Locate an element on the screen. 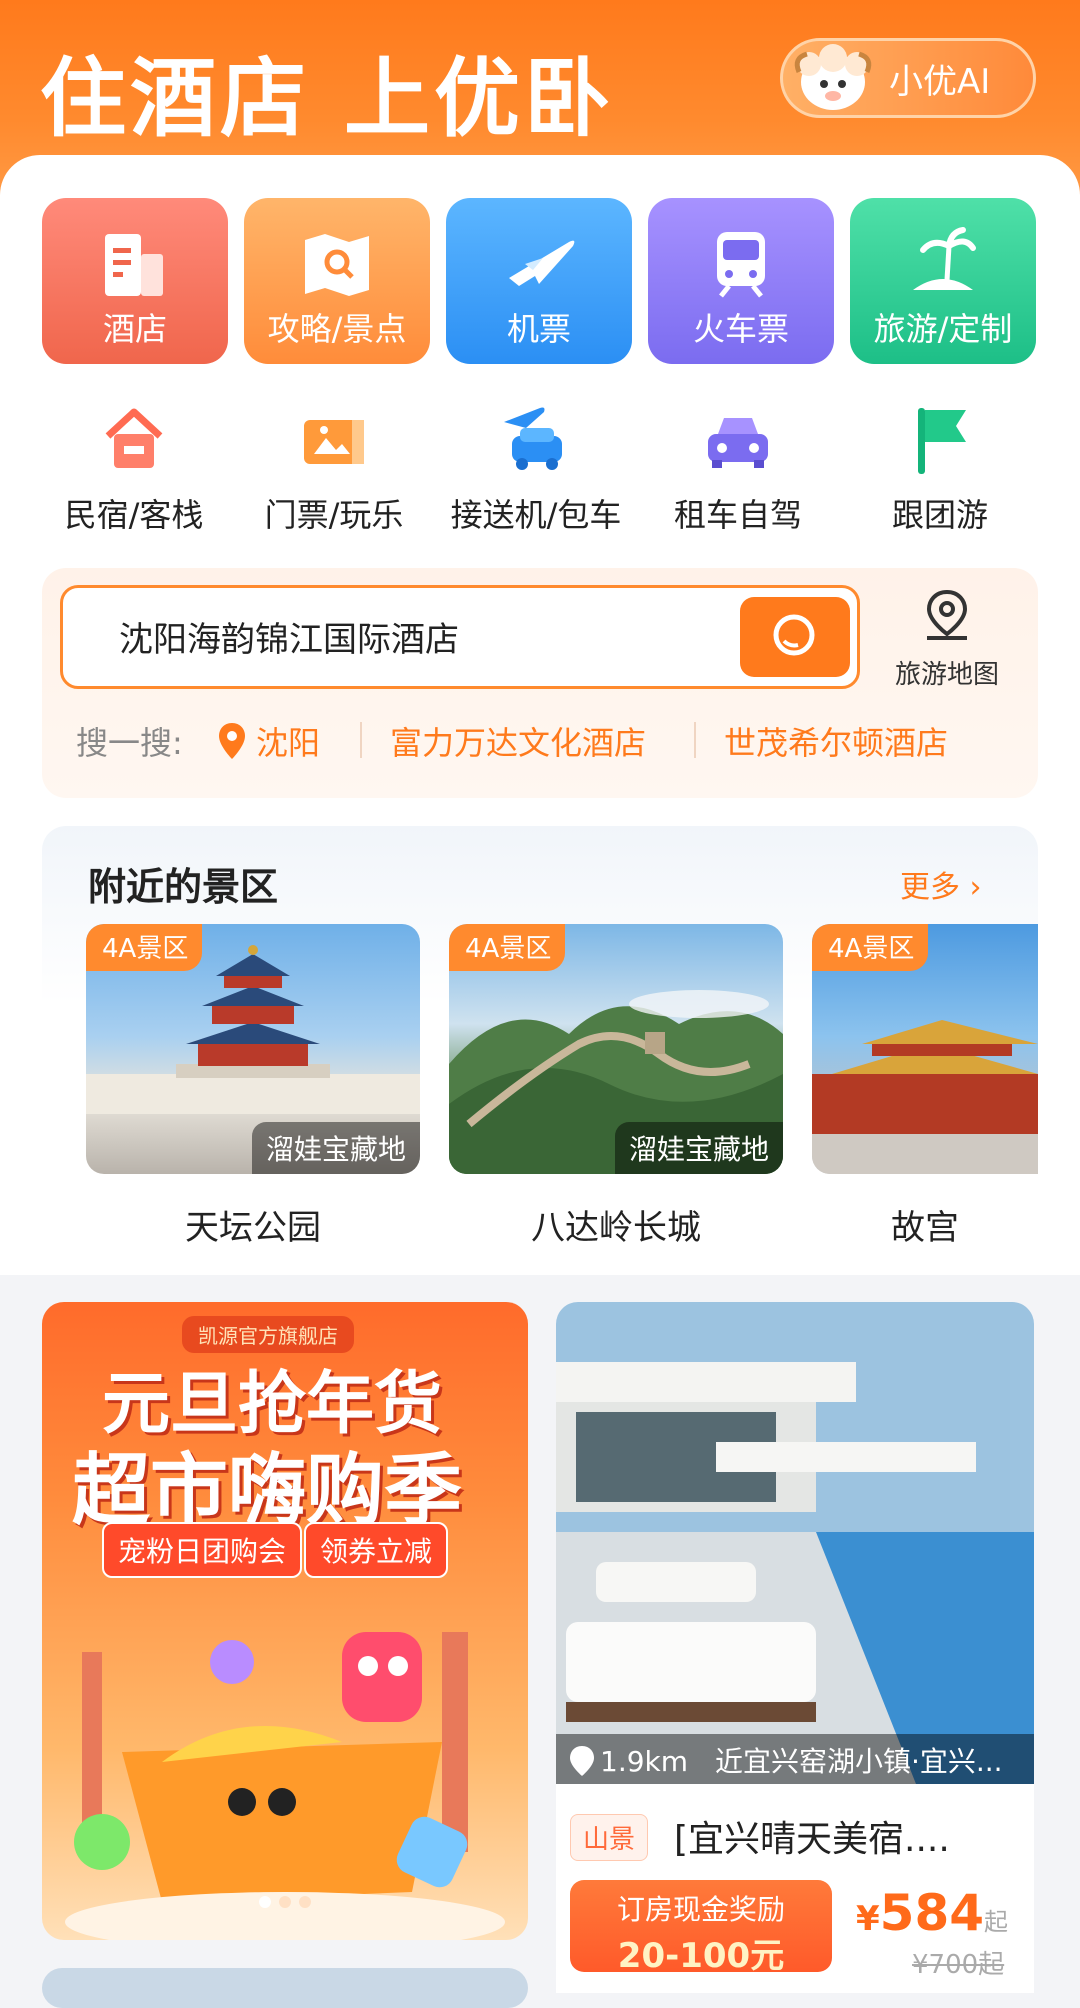  shortcut-group-tour: 跟团游 is located at coordinates (940, 470).